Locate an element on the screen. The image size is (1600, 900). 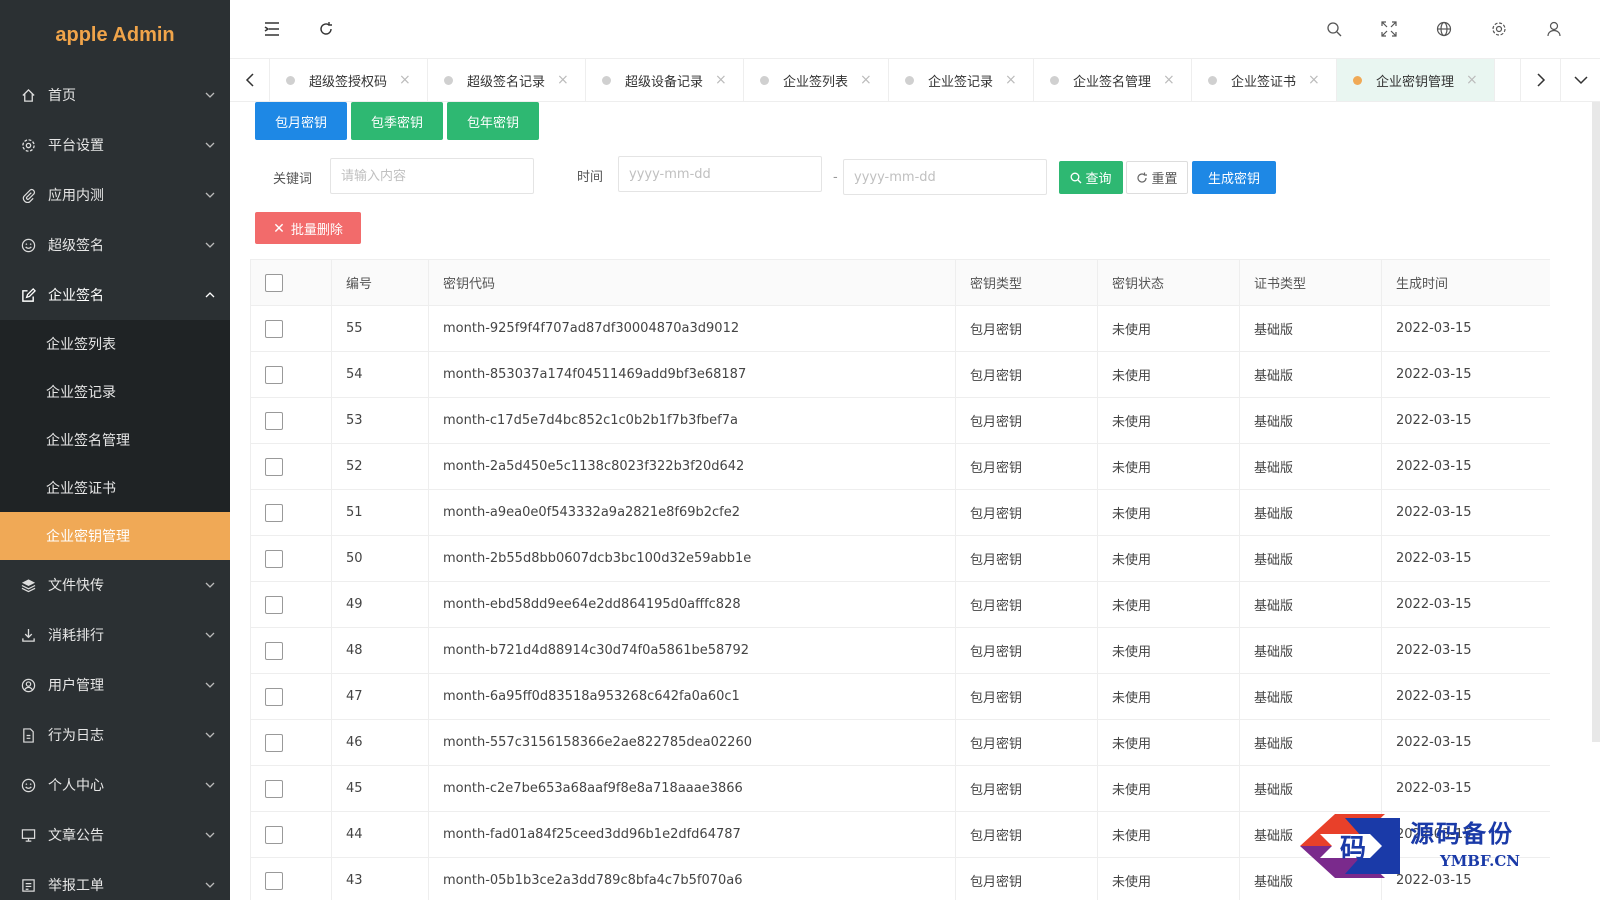
keyword-input is located at coordinates (432, 176).